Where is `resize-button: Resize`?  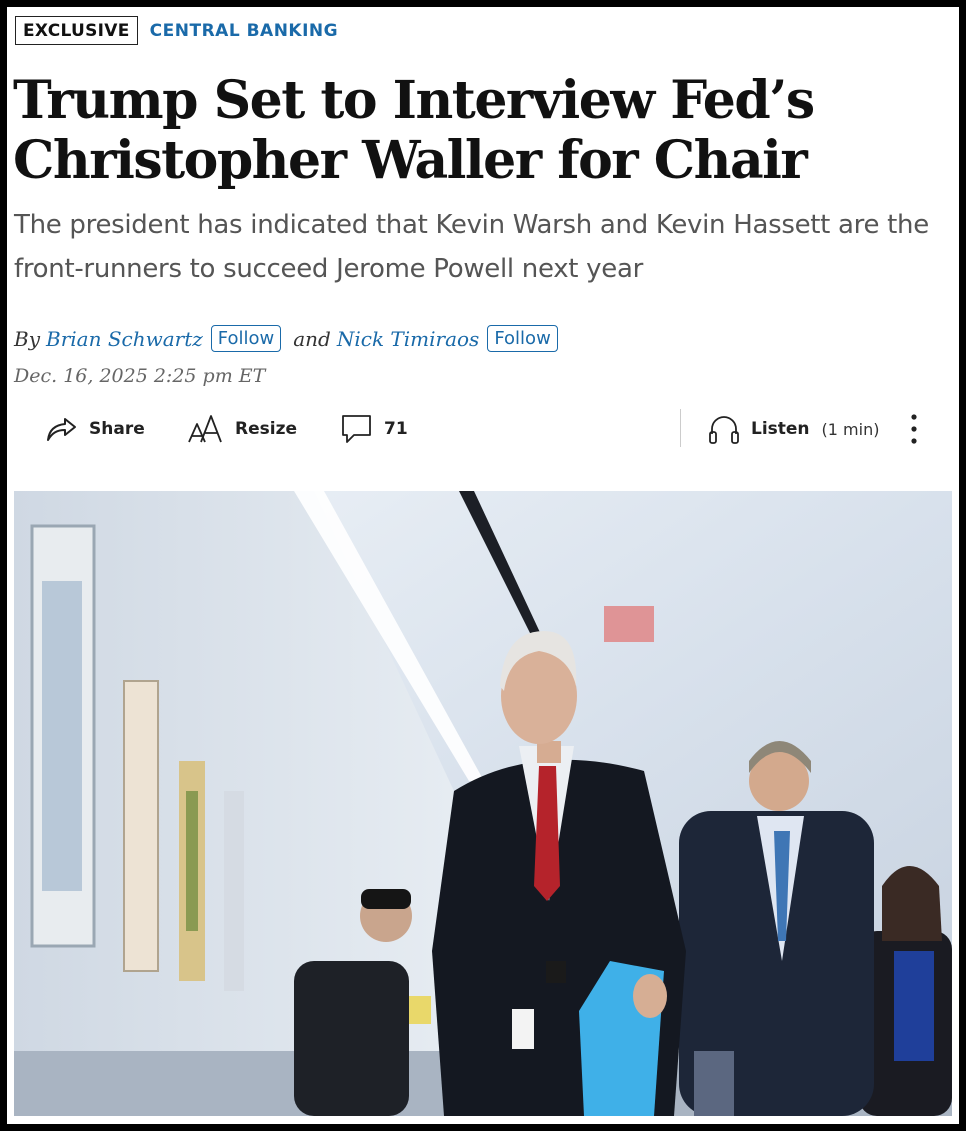
resize-button: Resize is located at coordinates (242, 429).